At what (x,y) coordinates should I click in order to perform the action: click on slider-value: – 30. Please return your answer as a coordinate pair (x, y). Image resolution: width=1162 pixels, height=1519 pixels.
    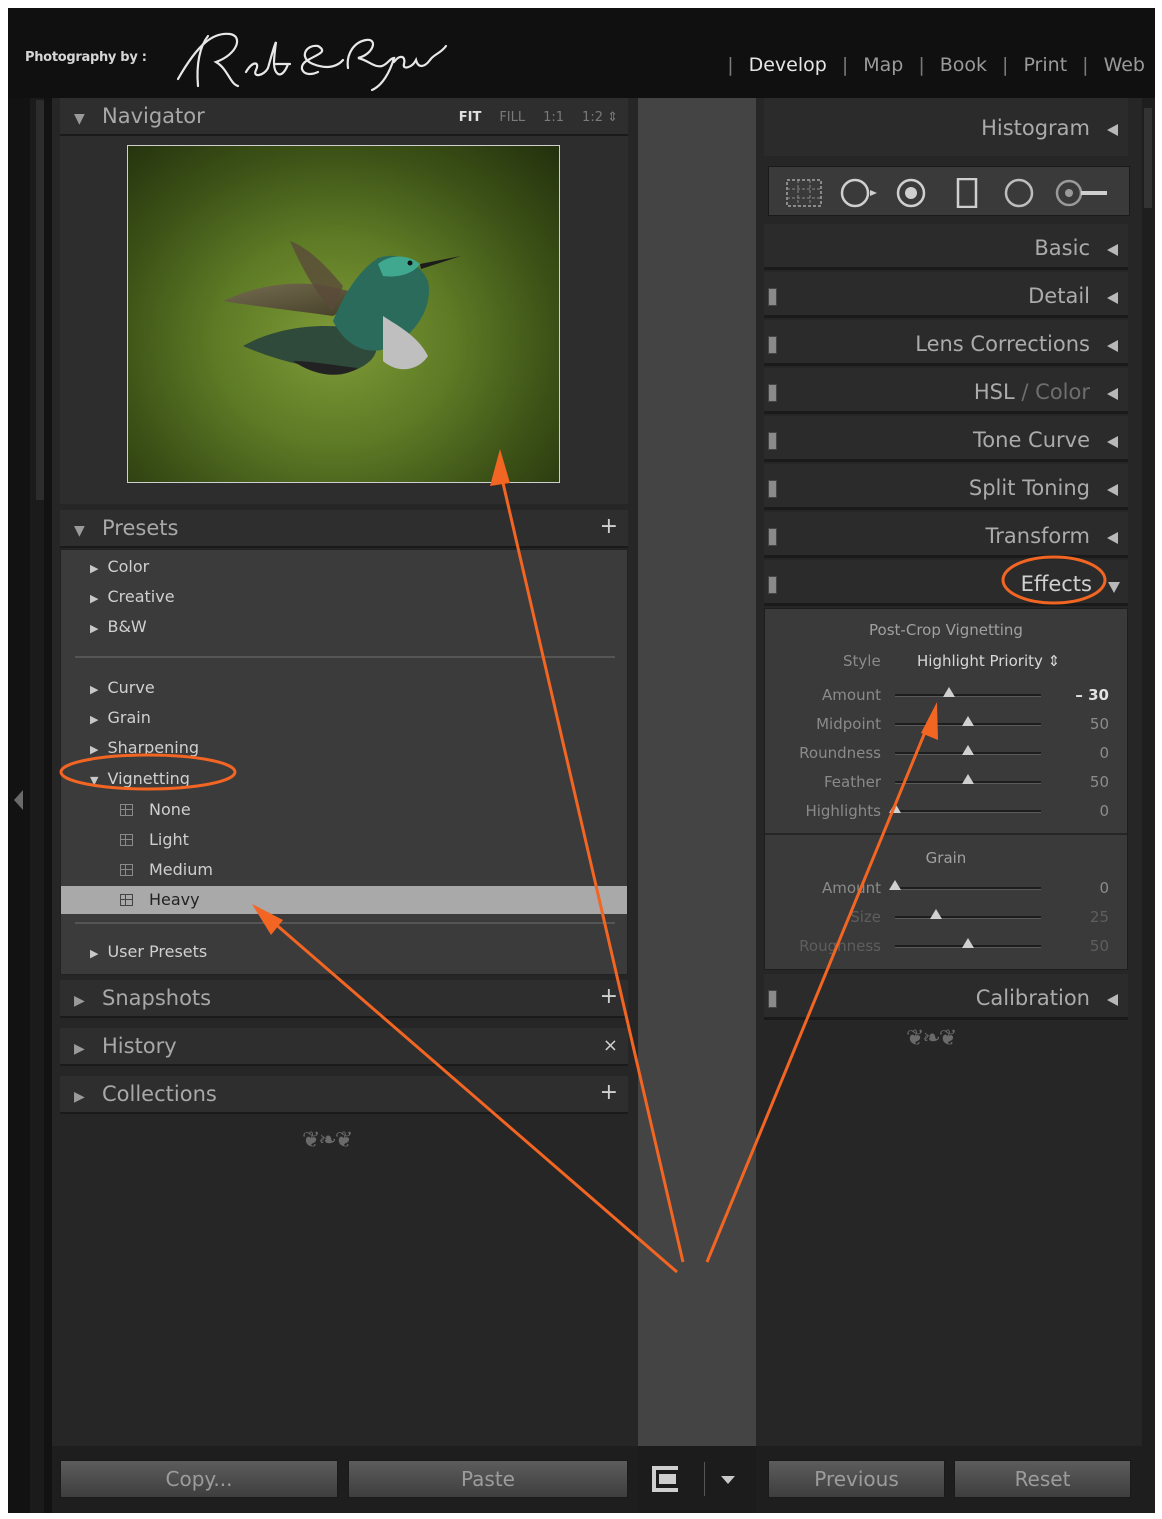
    Looking at the image, I should click on (1092, 695).